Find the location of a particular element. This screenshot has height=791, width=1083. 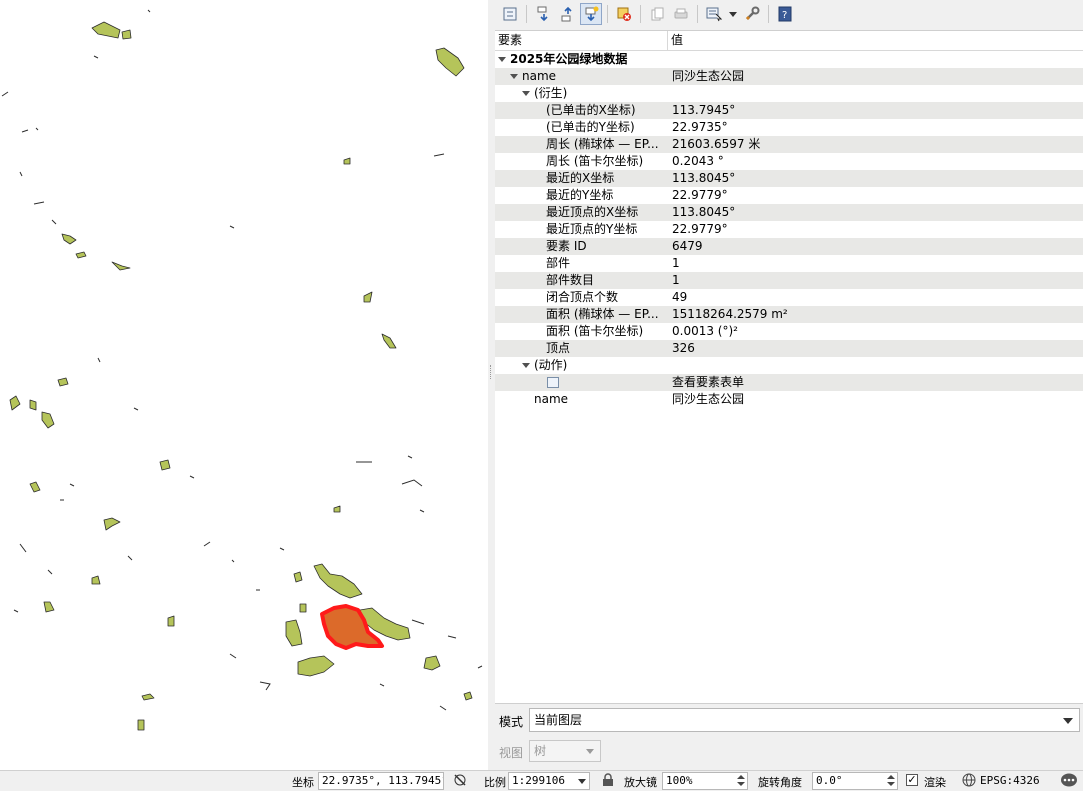

settings-icon is located at coordinates (752, 14).